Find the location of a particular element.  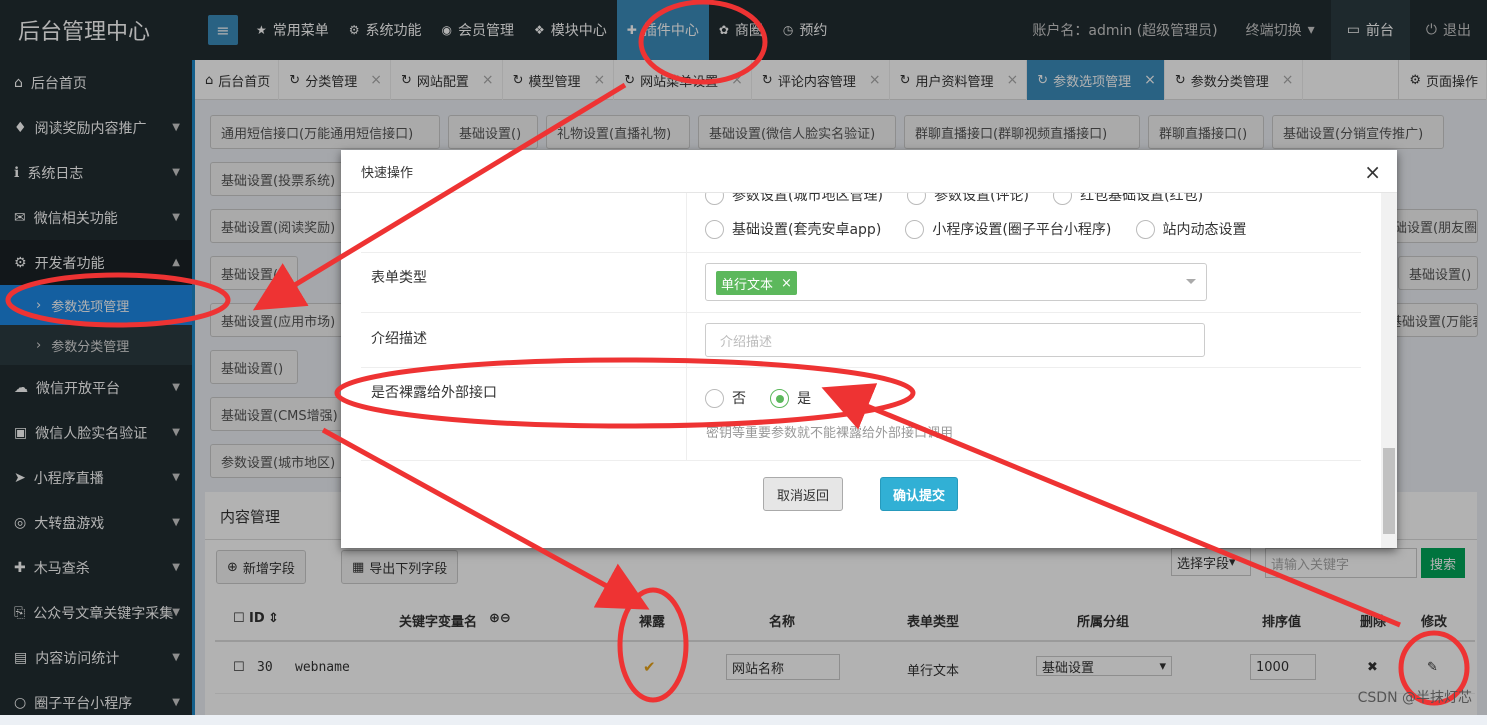

radio-redpack: 红包基础设置(红包) is located at coordinates (1128, 199).